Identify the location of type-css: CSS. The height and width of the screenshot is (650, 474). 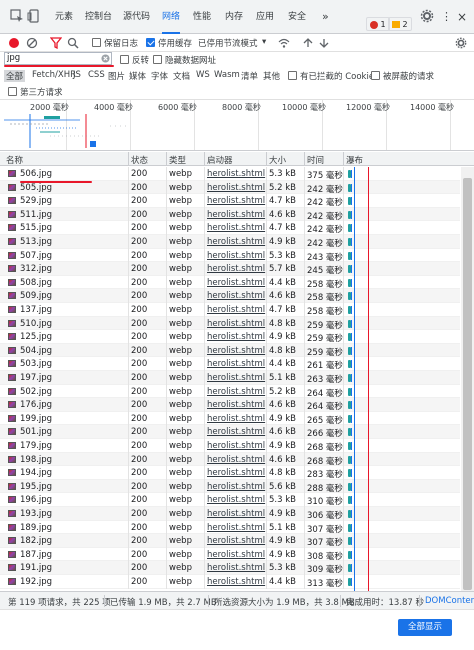
(96, 75).